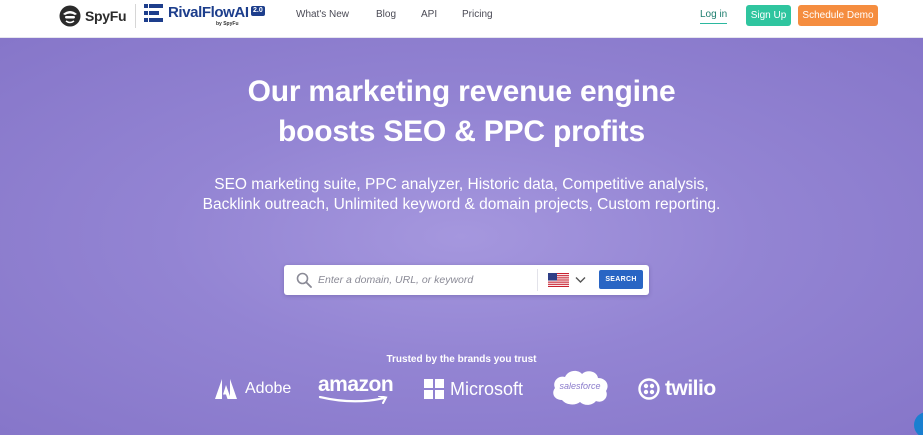 Image resolution: width=923 pixels, height=435 pixels. Describe the element at coordinates (135, 16) in the screenshot. I see `logo-divider` at that location.